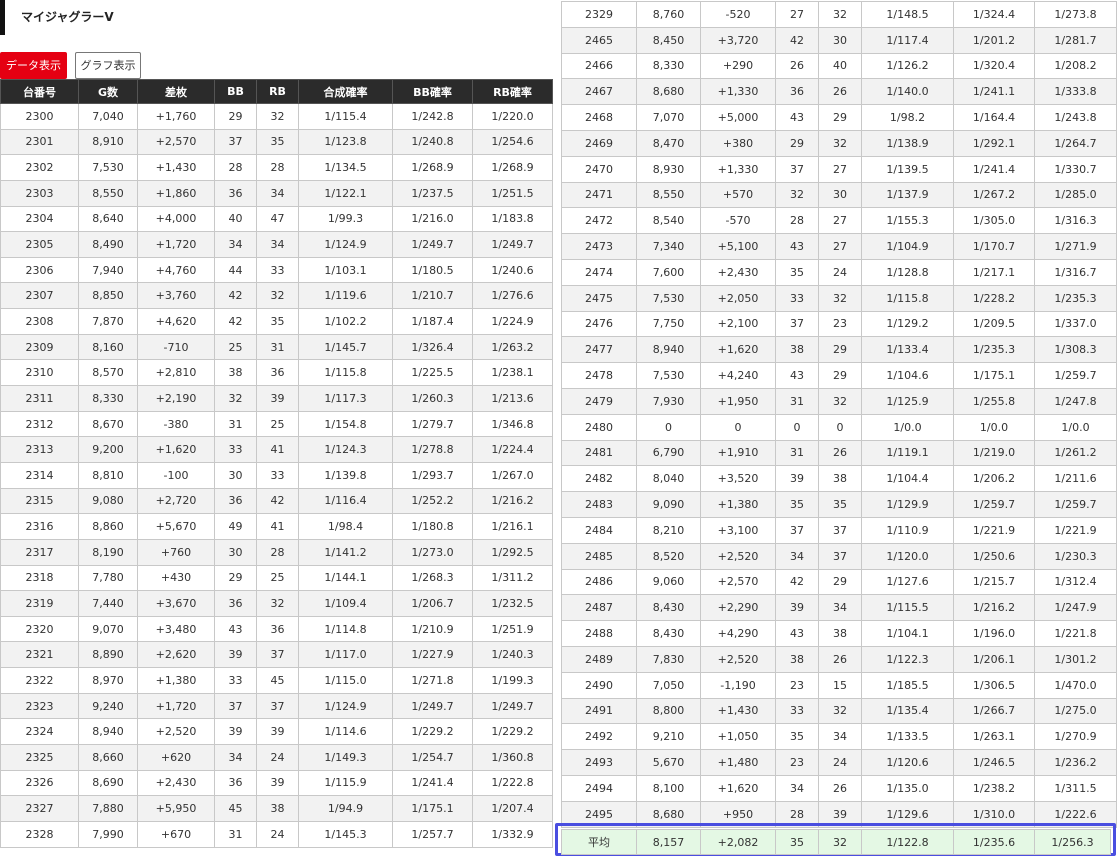 The width and height of the screenshot is (1119, 857). What do you see at coordinates (599, 169) in the screenshot?
I see `cell-machine-no: 2470` at bounding box center [599, 169].